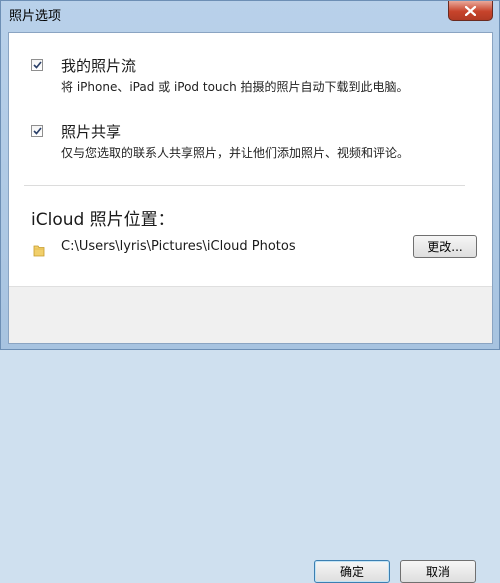 Image resolution: width=500 pixels, height=583 pixels. Describe the element at coordinates (91, 131) in the screenshot. I see `photo-sharing-label: 照片共享` at that location.